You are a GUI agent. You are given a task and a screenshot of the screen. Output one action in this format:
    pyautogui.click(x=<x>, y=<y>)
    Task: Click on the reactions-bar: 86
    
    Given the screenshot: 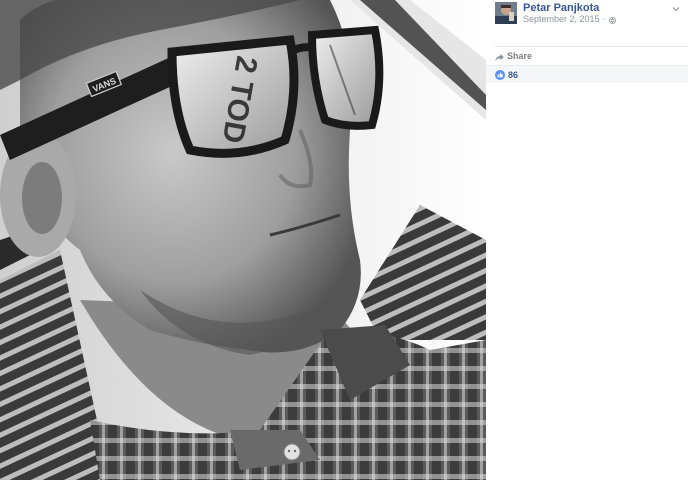 What is the action you would take?
    pyautogui.click(x=587, y=74)
    